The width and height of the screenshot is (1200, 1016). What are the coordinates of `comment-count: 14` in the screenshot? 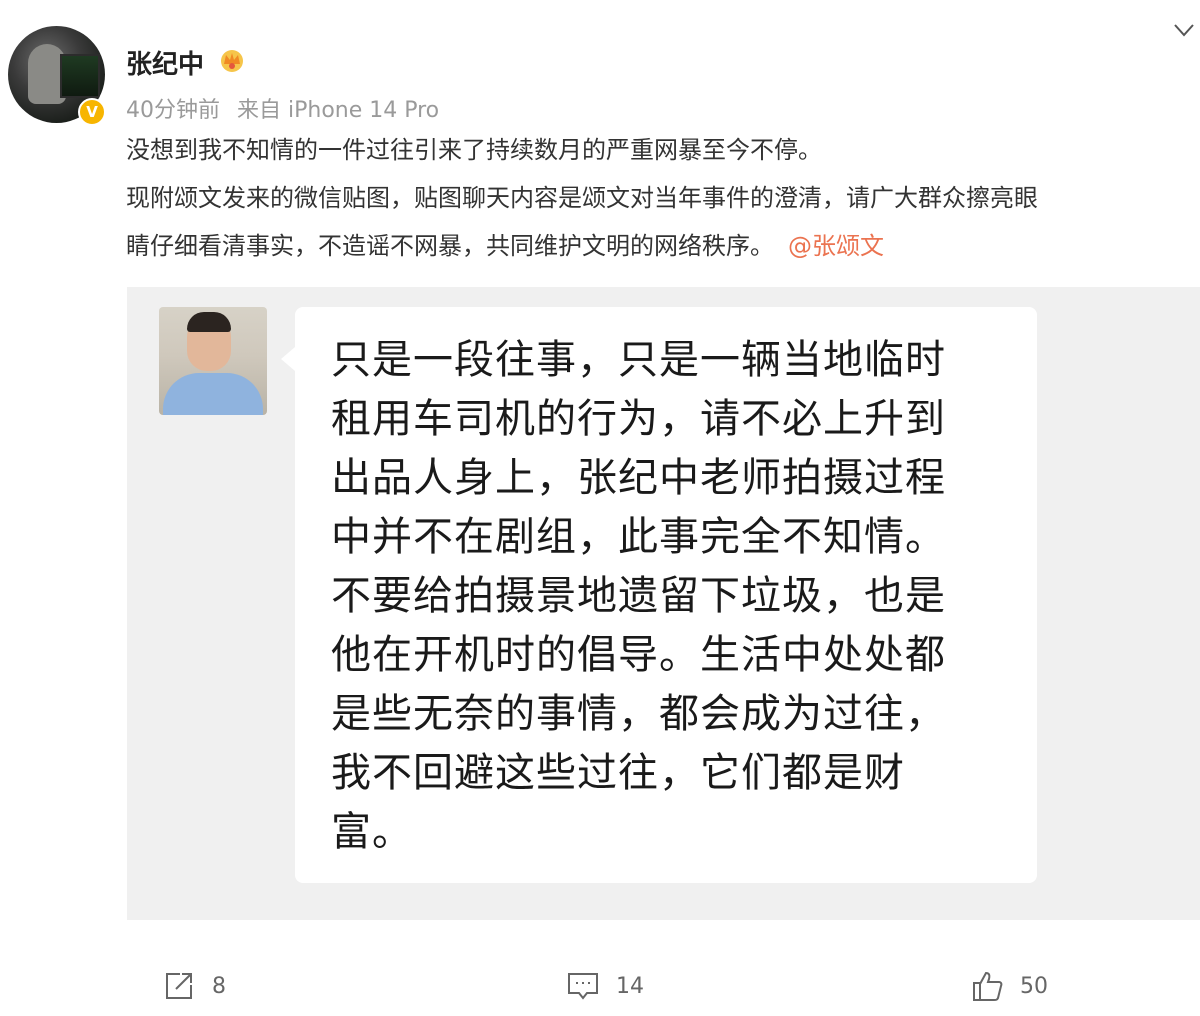 It's located at (630, 986).